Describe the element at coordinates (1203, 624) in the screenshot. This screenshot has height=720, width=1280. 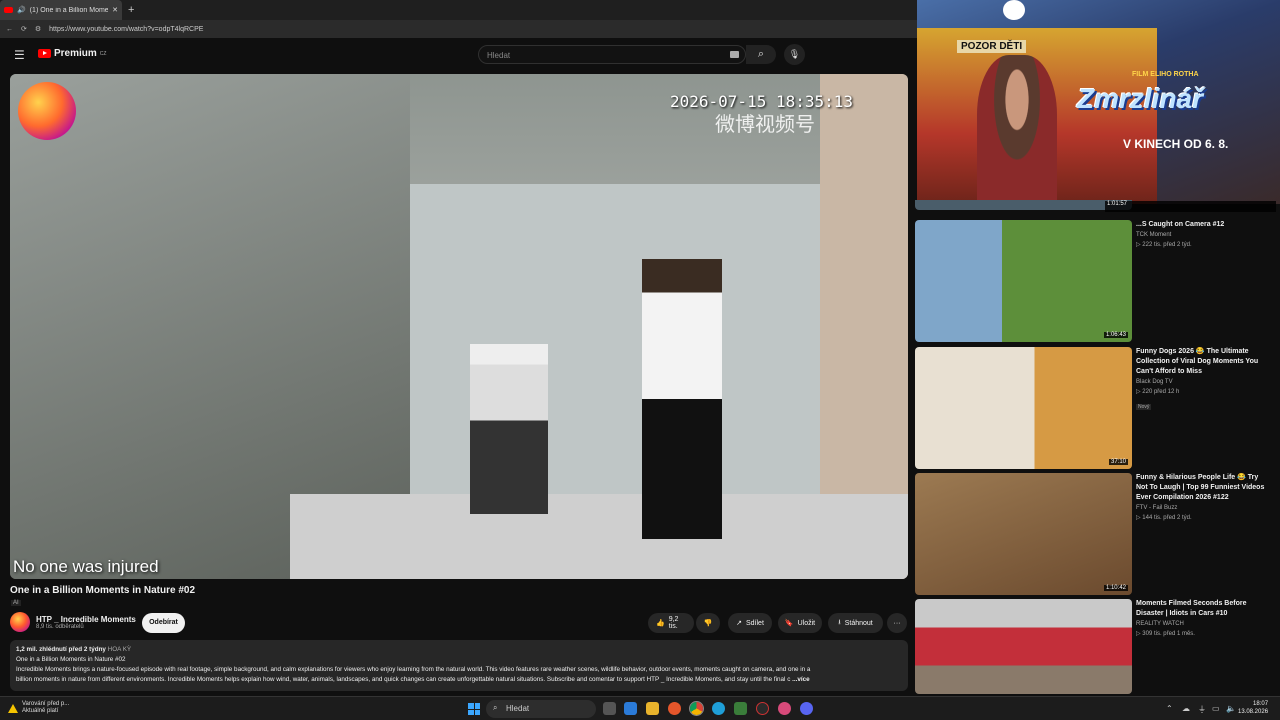
I see `video-channel: REALITY WATCH` at that location.